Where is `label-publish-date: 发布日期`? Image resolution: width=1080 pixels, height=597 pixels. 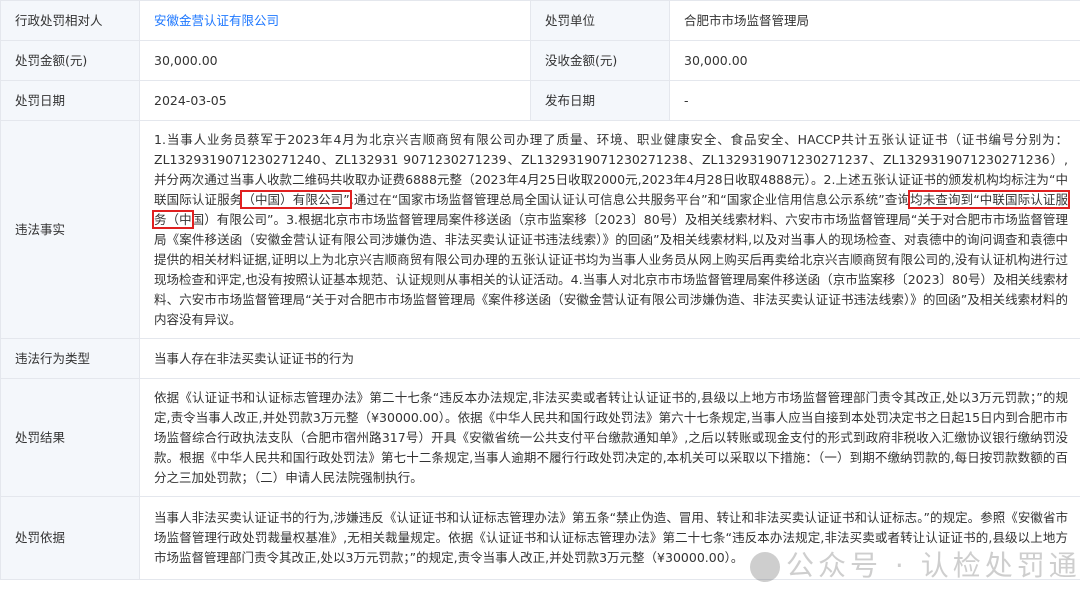 label-publish-date: 发布日期 is located at coordinates (600, 100).